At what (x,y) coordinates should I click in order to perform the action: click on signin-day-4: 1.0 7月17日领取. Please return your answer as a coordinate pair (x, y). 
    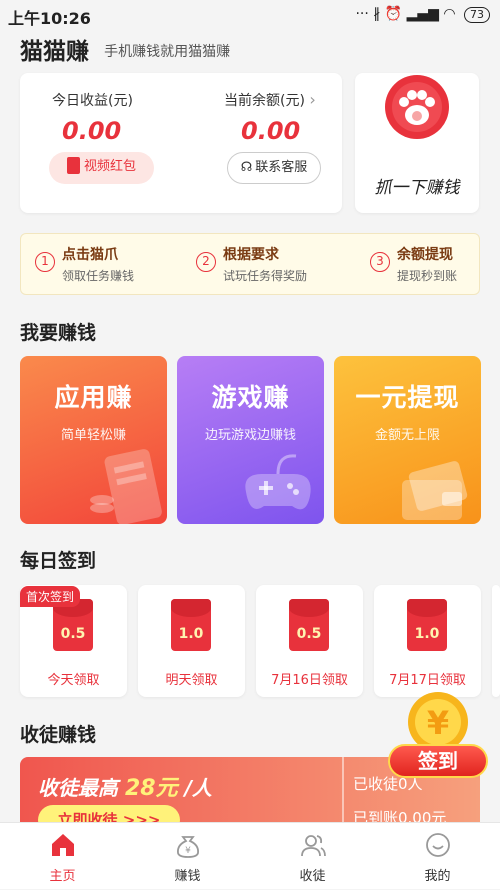
    Looking at the image, I should click on (427, 641).